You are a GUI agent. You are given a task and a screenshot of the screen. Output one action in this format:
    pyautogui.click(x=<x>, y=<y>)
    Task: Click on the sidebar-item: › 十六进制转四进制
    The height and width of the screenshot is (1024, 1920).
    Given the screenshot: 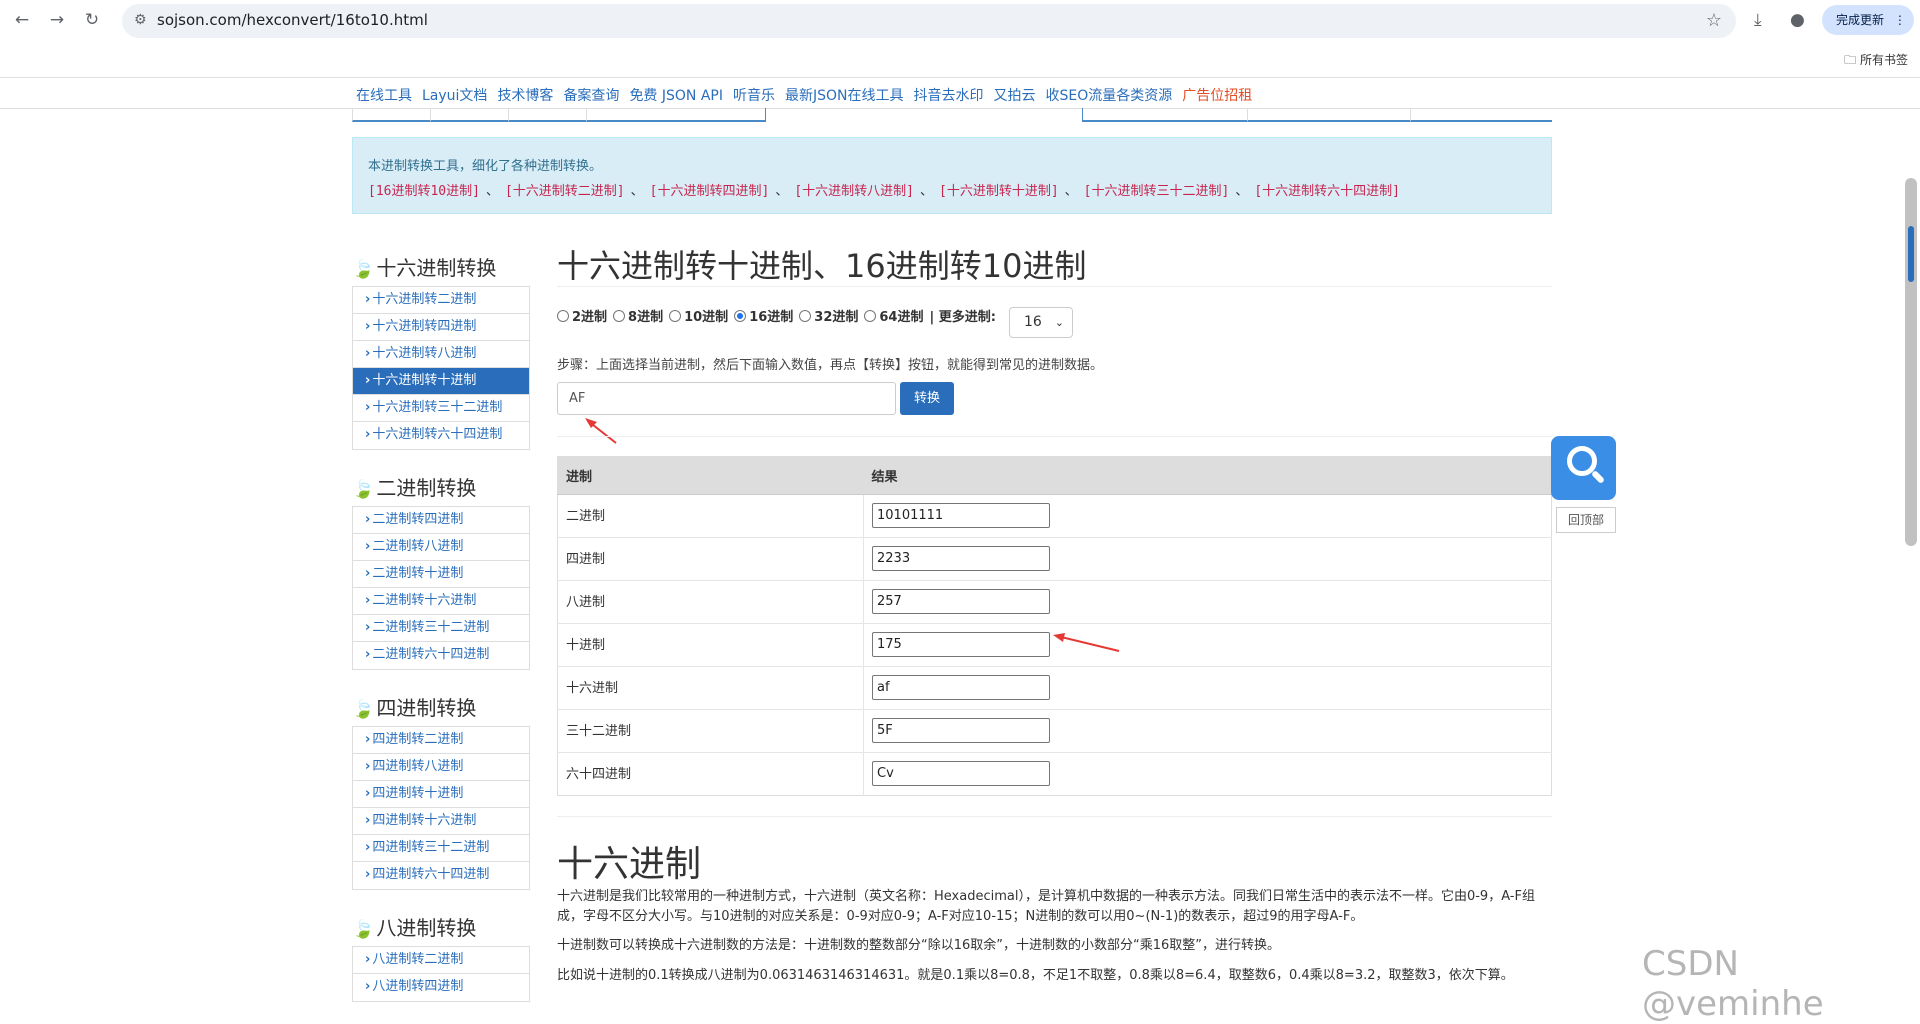 What is the action you would take?
    pyautogui.click(x=441, y=327)
    